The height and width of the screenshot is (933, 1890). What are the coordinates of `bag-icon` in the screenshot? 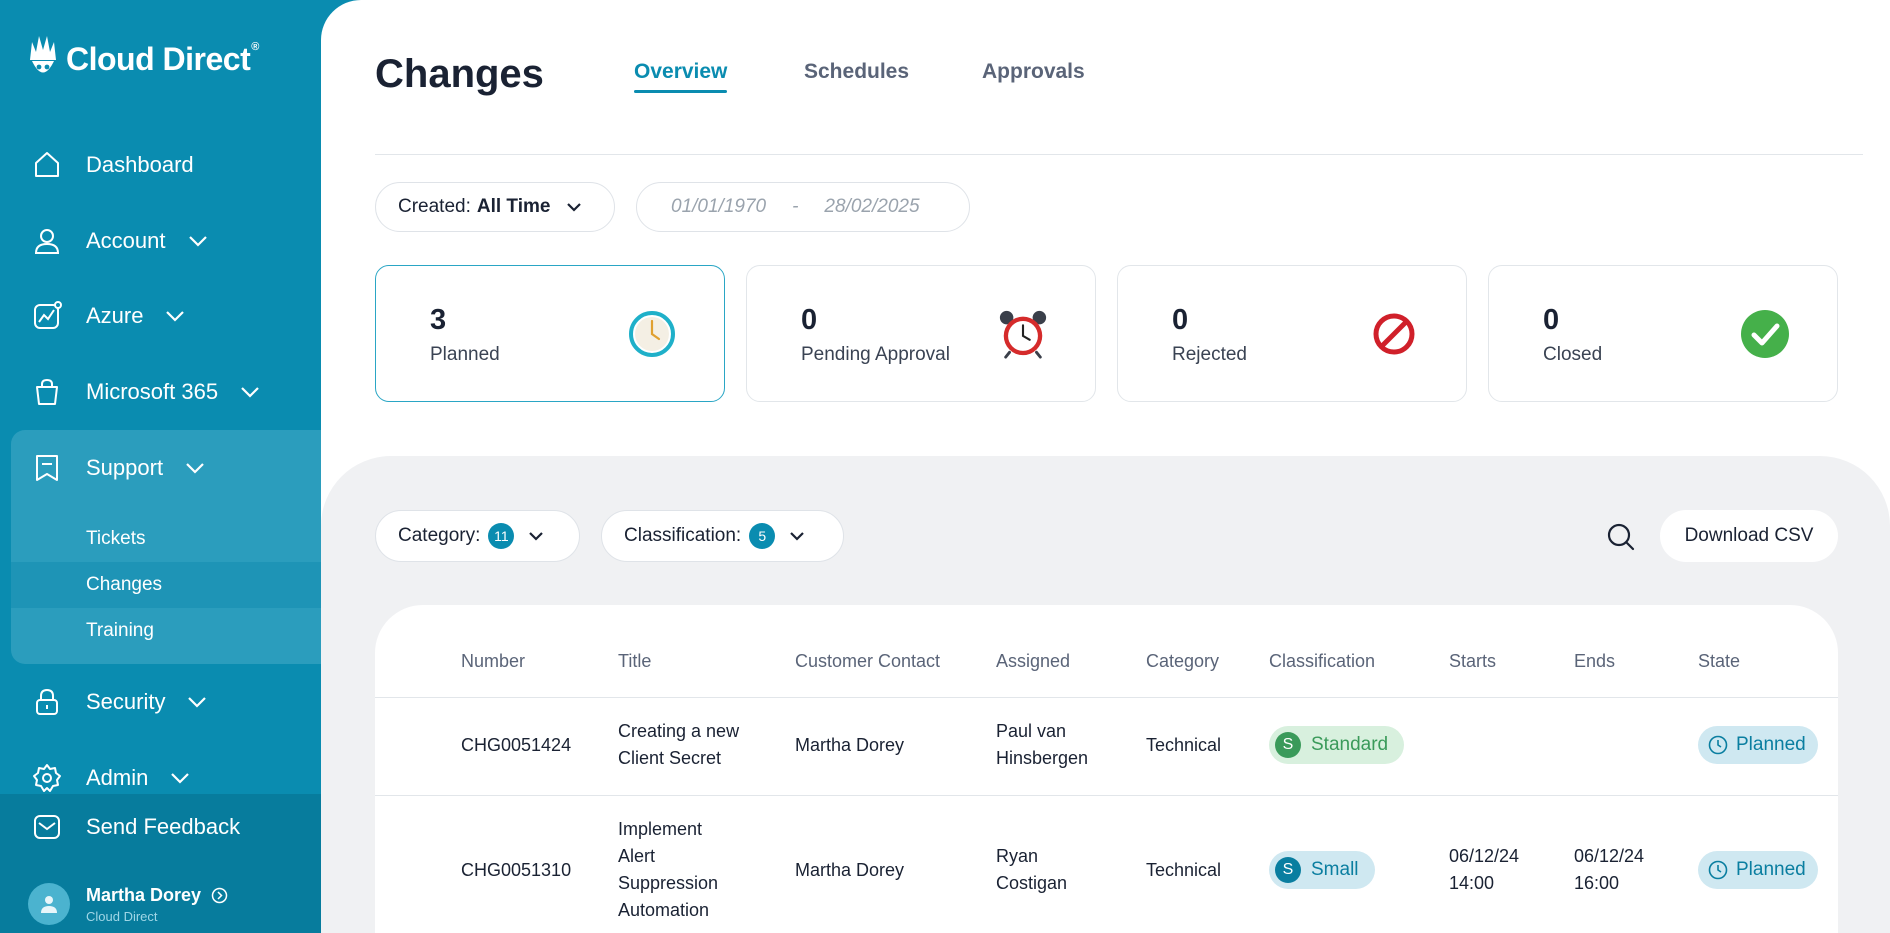 It's located at (47, 392).